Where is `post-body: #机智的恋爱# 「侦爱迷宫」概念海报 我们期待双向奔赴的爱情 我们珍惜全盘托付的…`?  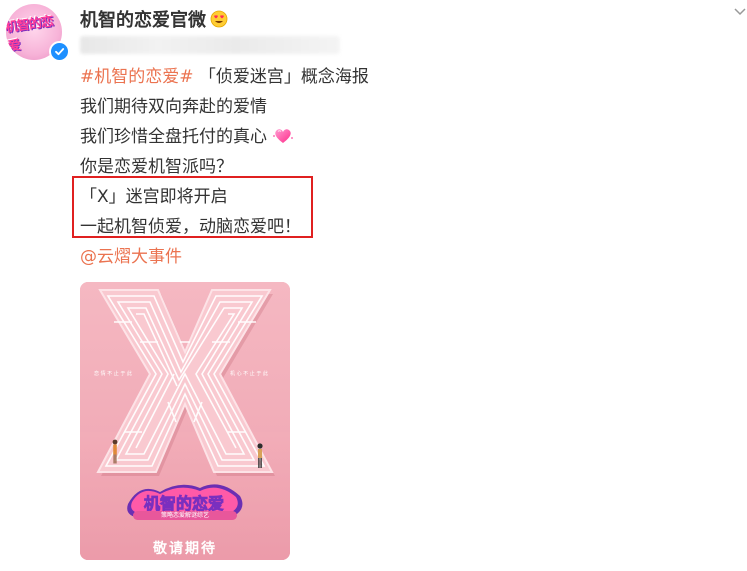 post-body: #机智的恋爱# 「侦爱迷宫」概念海报 我们期待双向奔赴的爱情 我们珍惜全盘托付的… is located at coordinates (224, 167).